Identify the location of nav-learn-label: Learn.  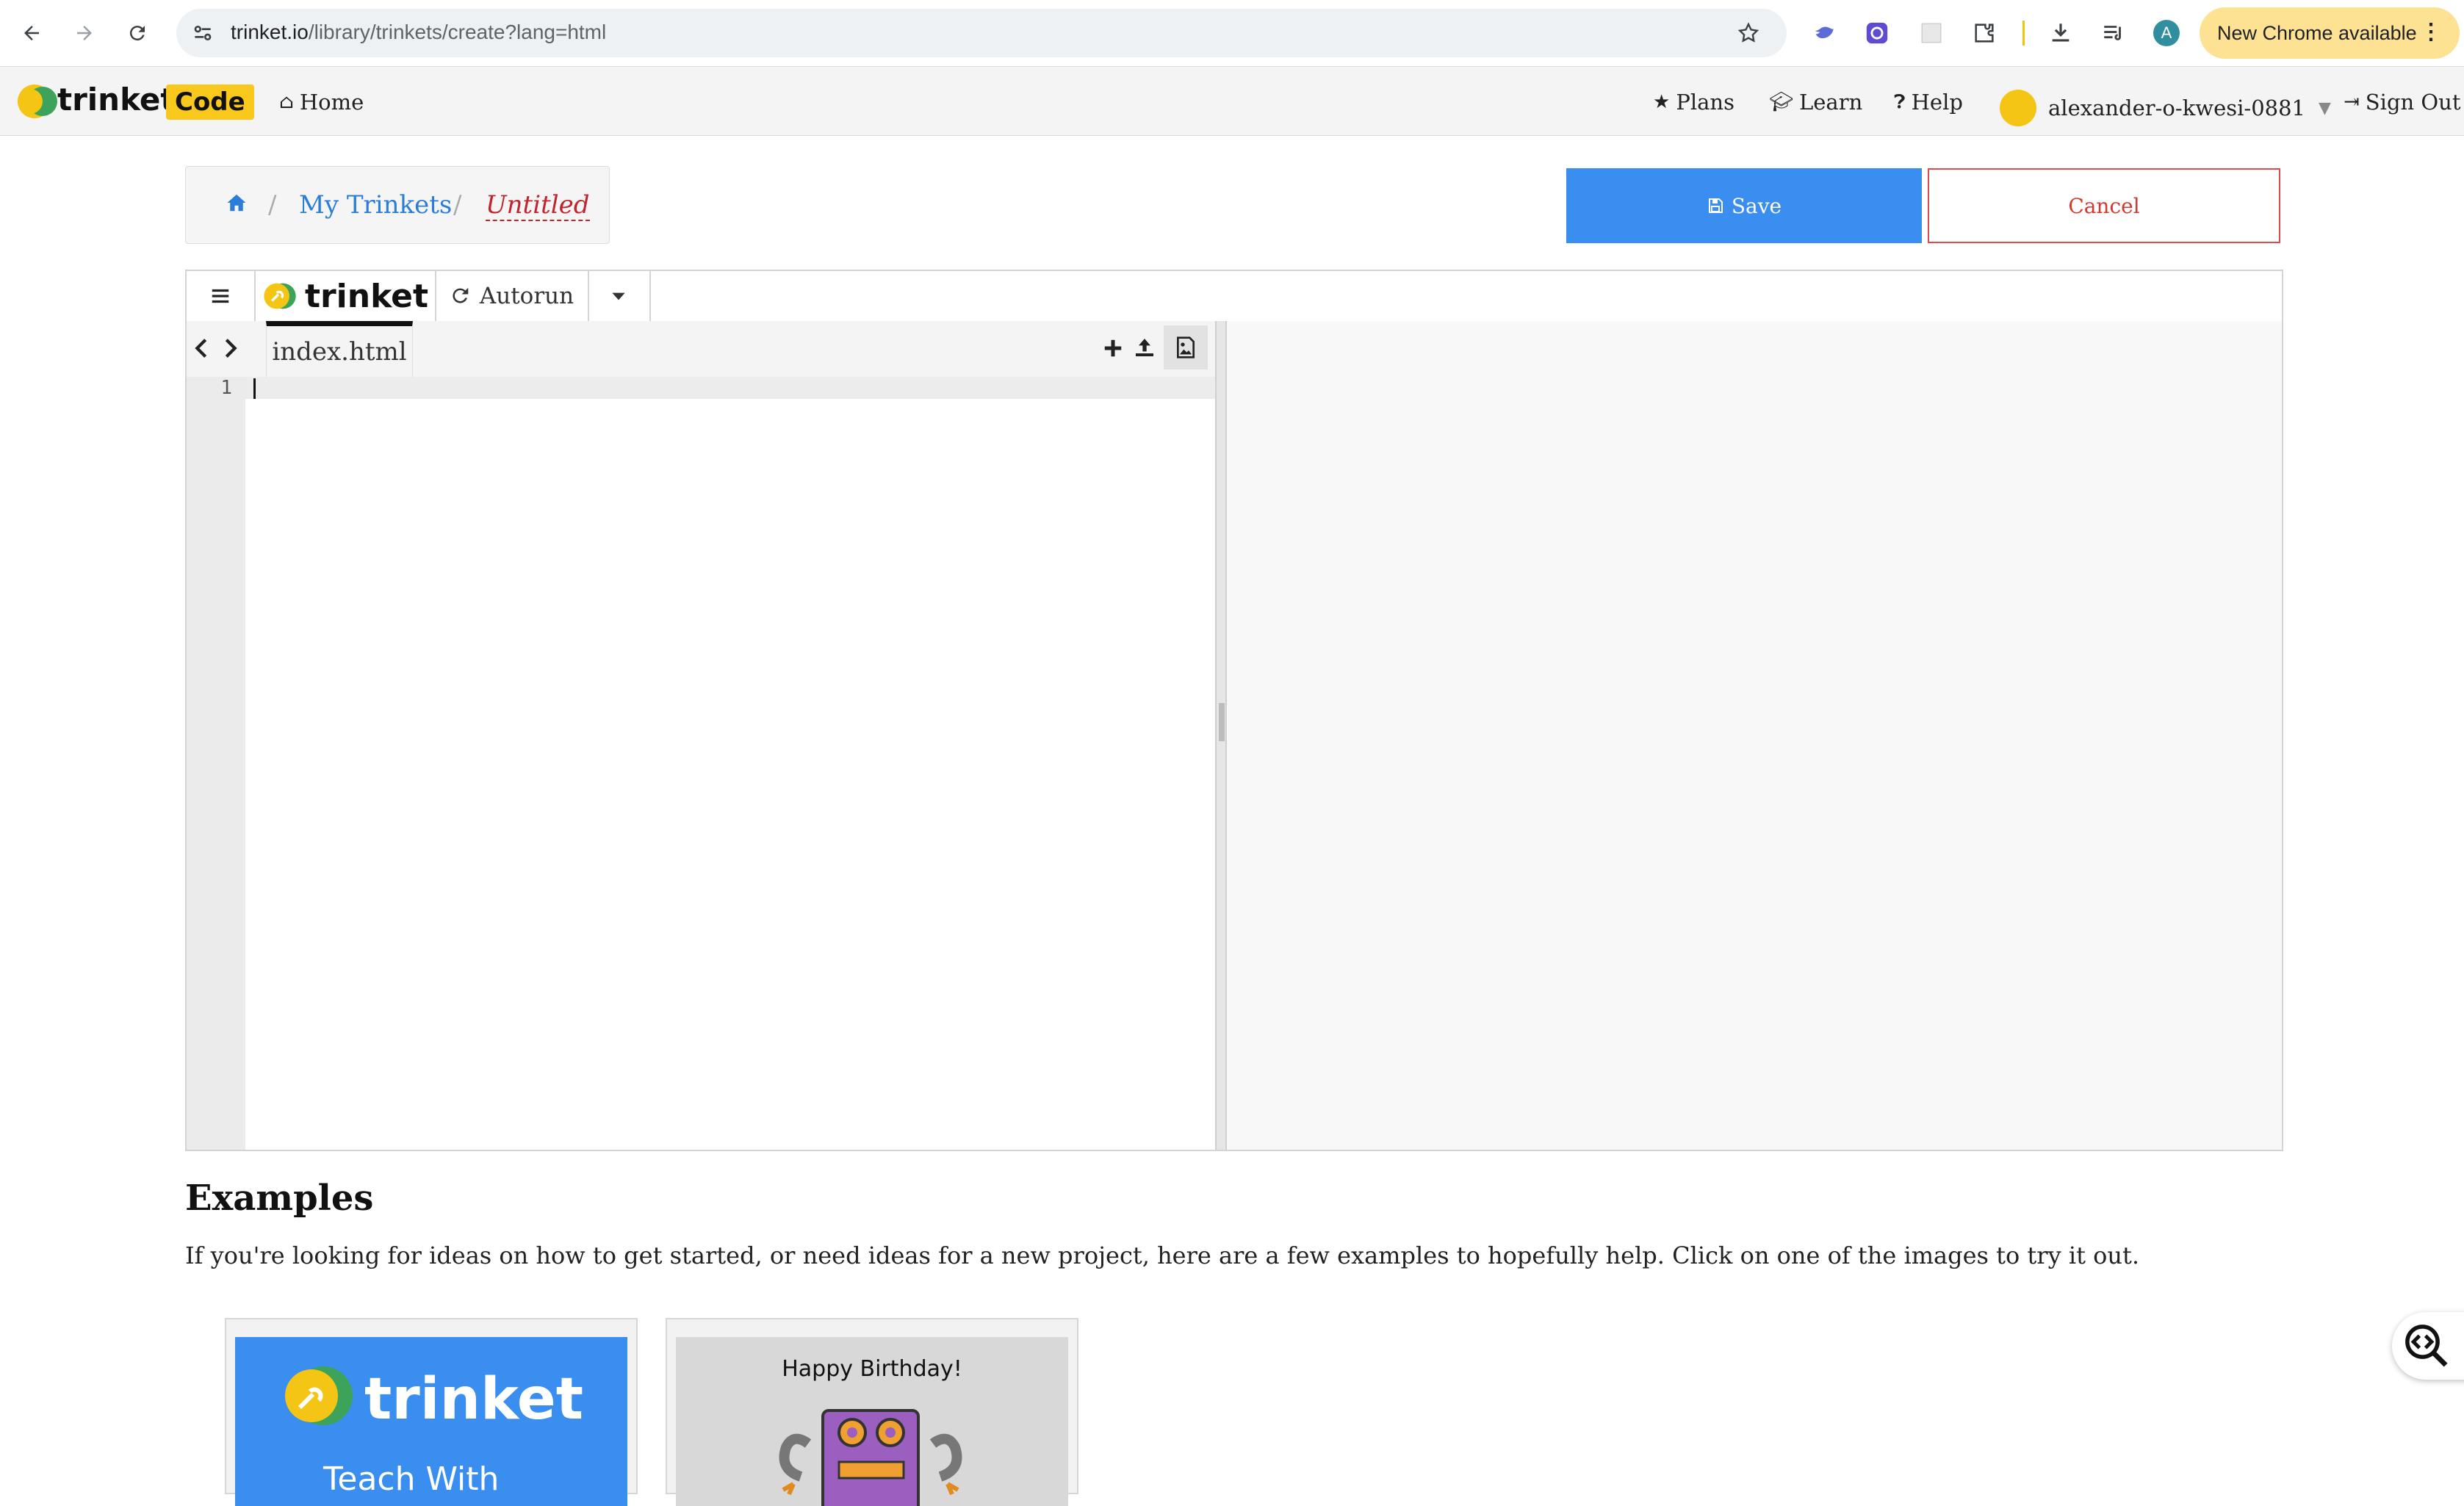
(1831, 102).